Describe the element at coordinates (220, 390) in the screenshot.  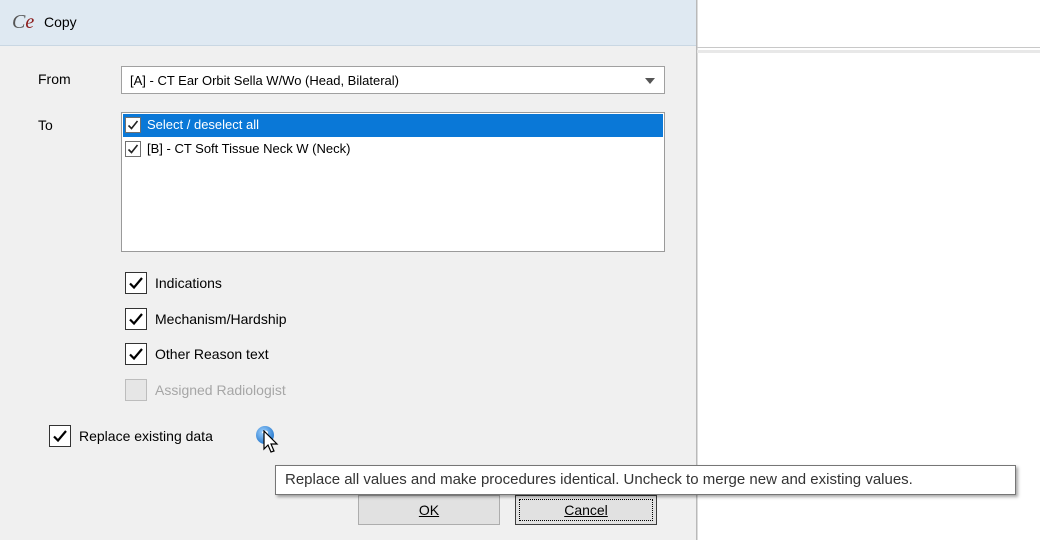
I see `assigned-radiologist-label: Assigned Radiologist` at that location.